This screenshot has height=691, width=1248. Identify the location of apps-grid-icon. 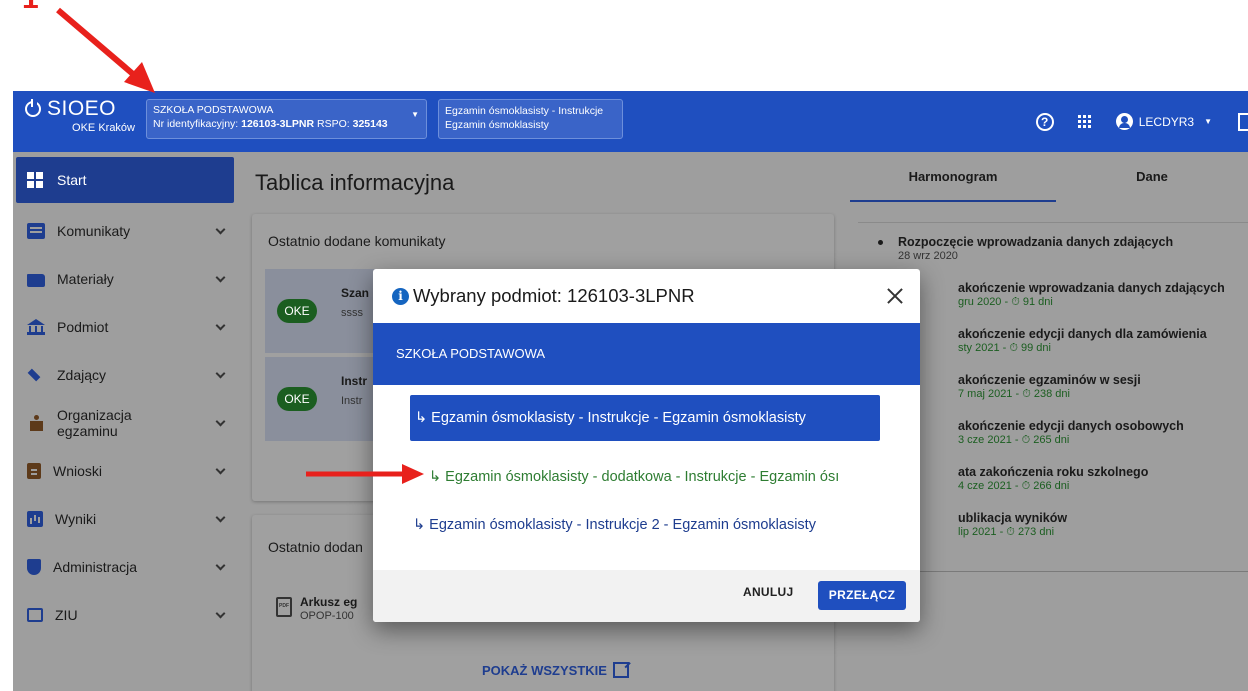
(1084, 121).